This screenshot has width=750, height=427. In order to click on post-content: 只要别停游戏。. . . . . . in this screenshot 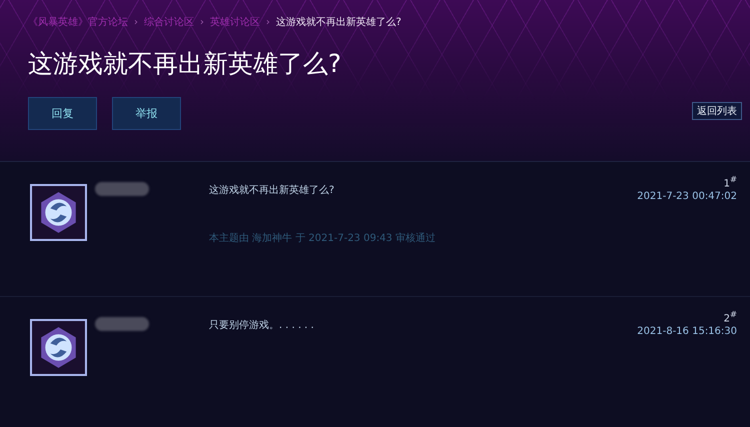, I will do `click(262, 325)`.